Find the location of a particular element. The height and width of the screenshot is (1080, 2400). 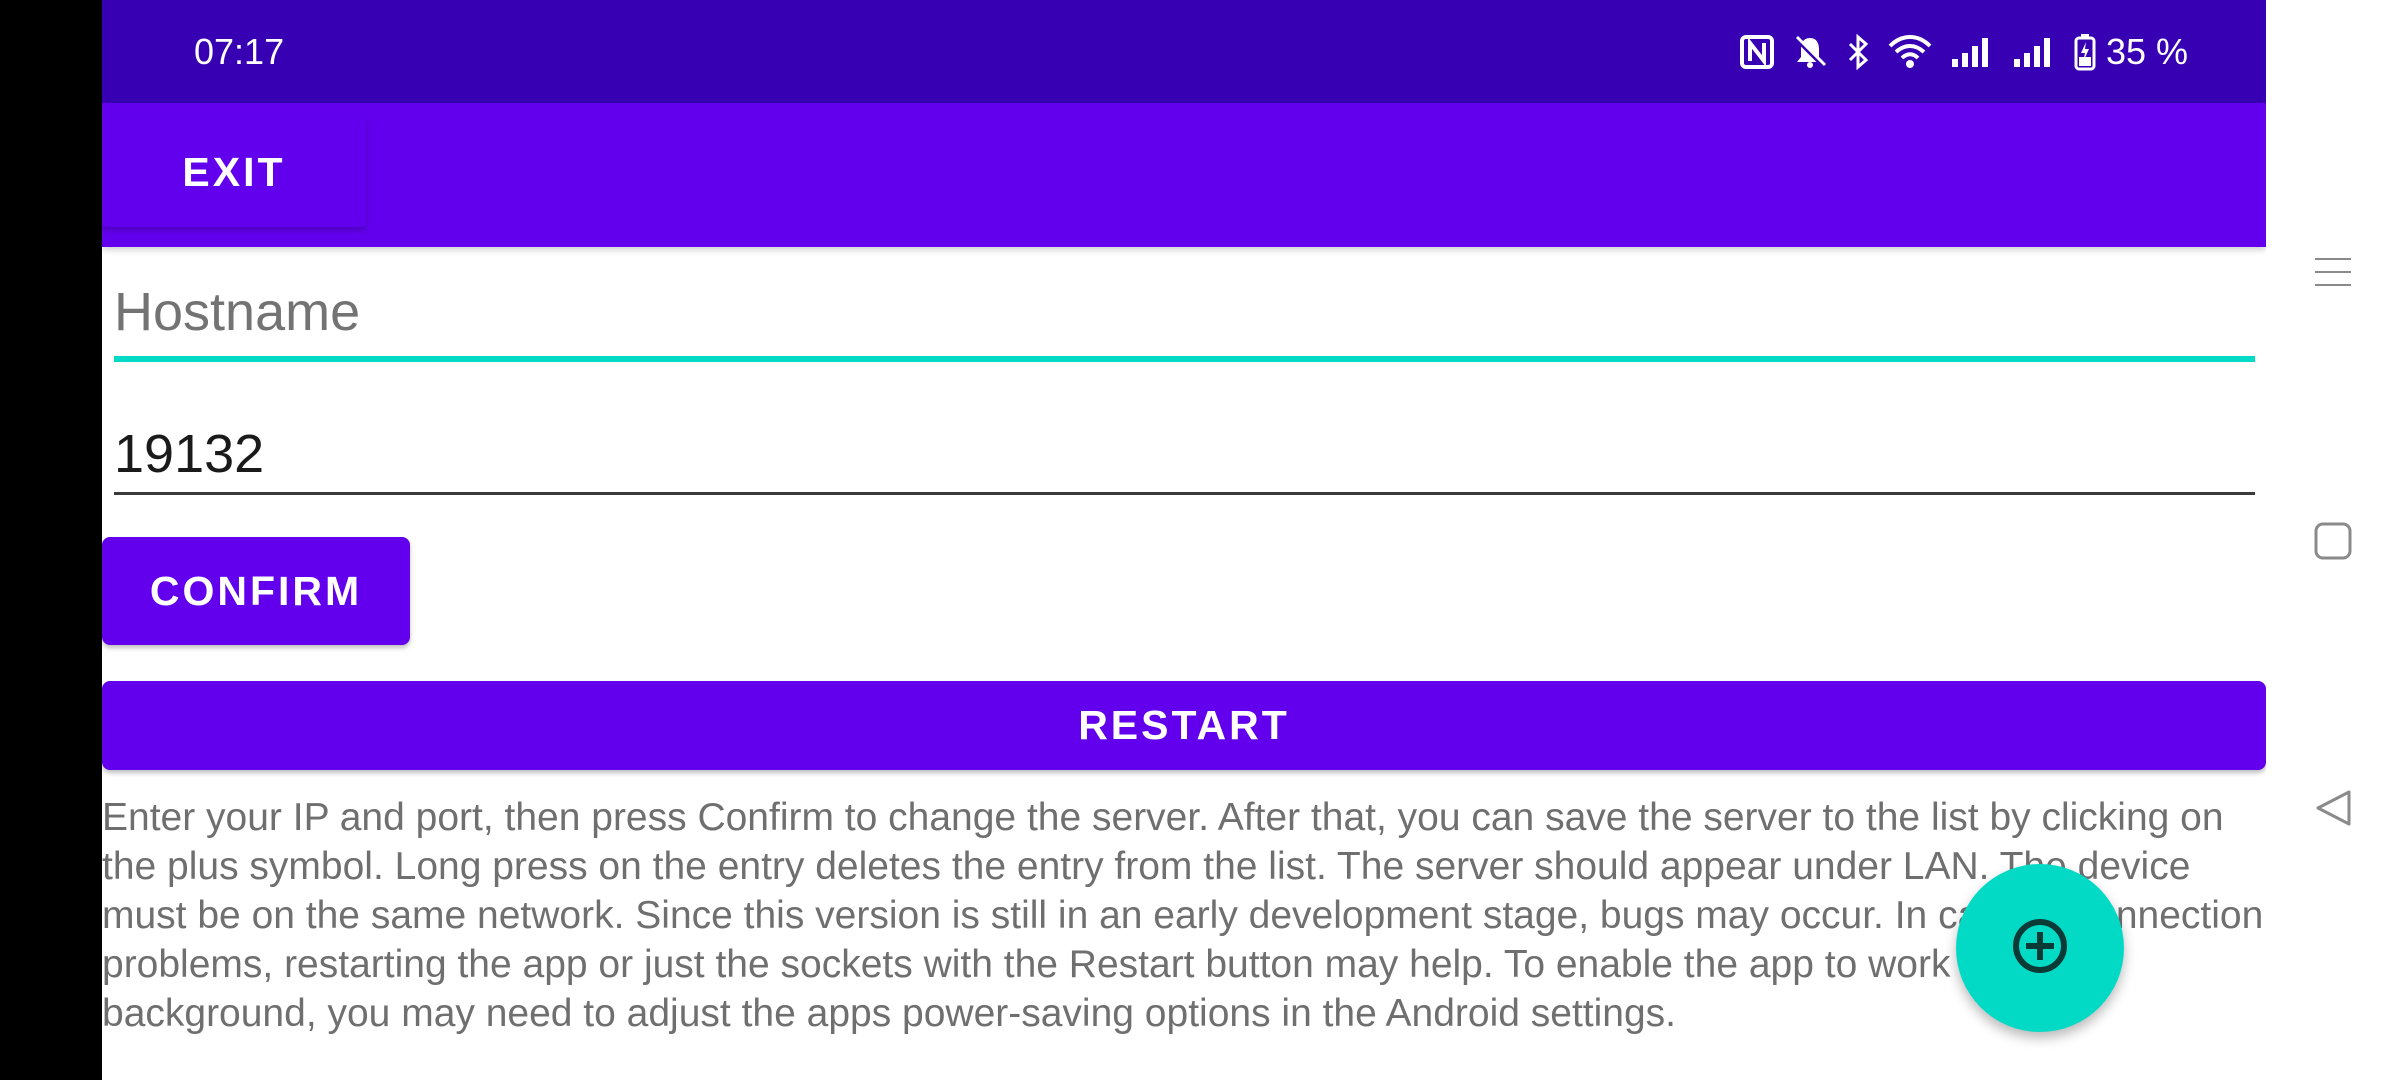

home-button is located at coordinates (2333, 543).